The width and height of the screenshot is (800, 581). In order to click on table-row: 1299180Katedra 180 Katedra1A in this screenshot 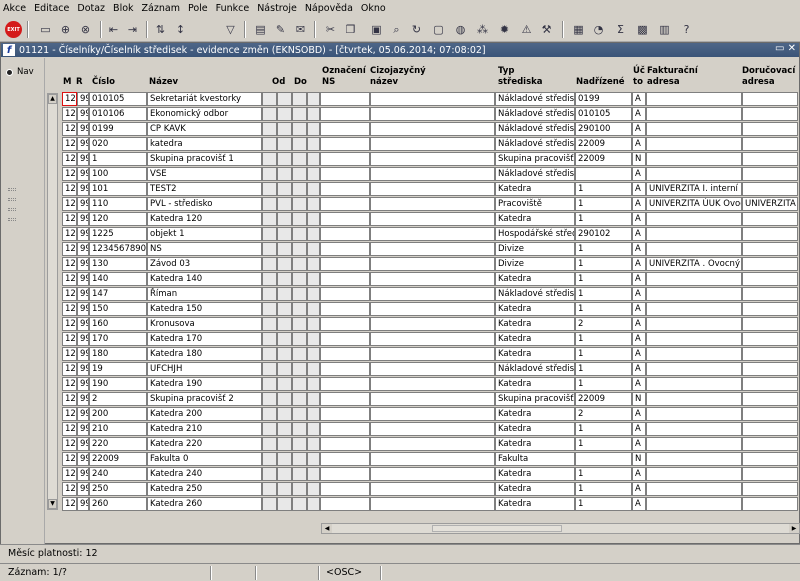, I will do `click(400, 354)`.